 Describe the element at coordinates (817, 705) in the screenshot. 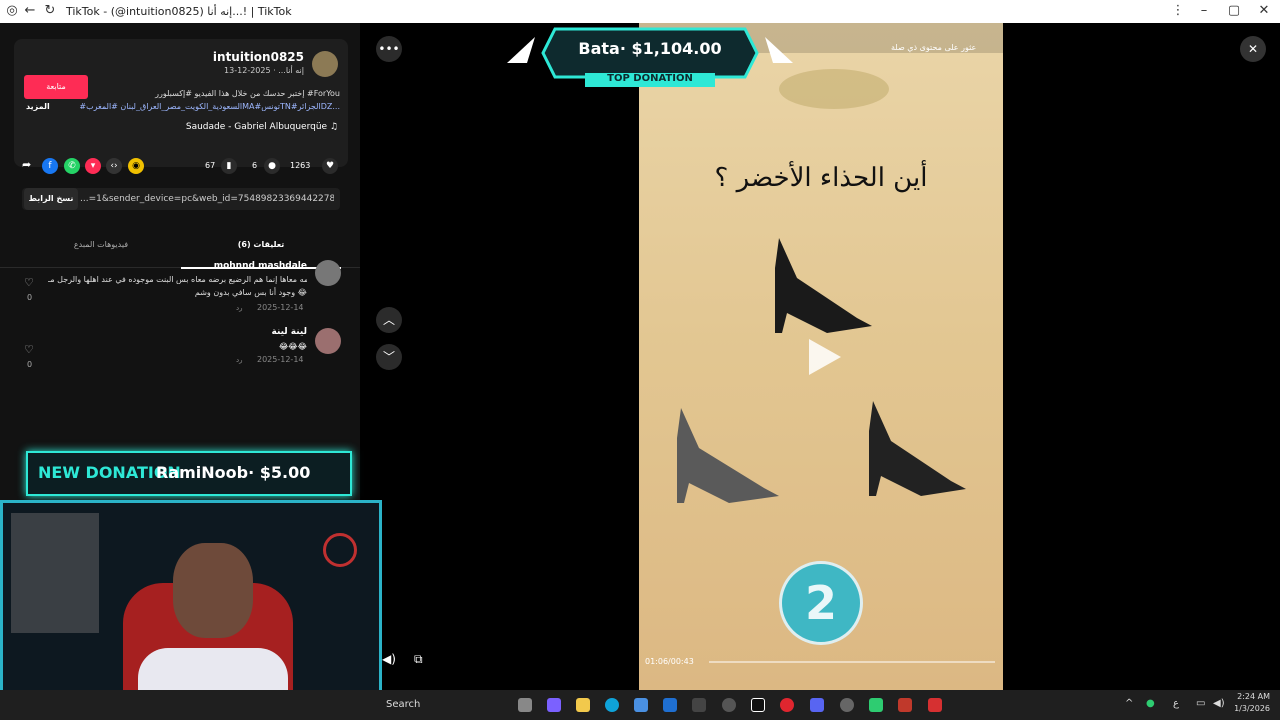

I see `discord-icon` at that location.